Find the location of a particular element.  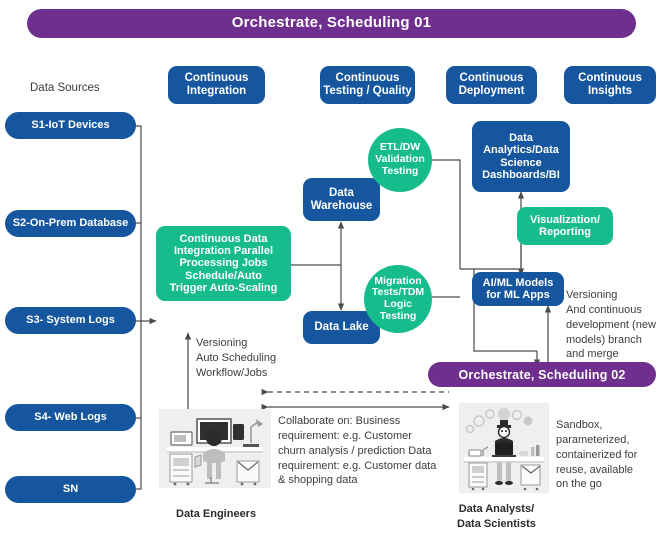

banner-orchestrate-01-label: Orchestrate, Scheduling 01 is located at coordinates (331, 23).